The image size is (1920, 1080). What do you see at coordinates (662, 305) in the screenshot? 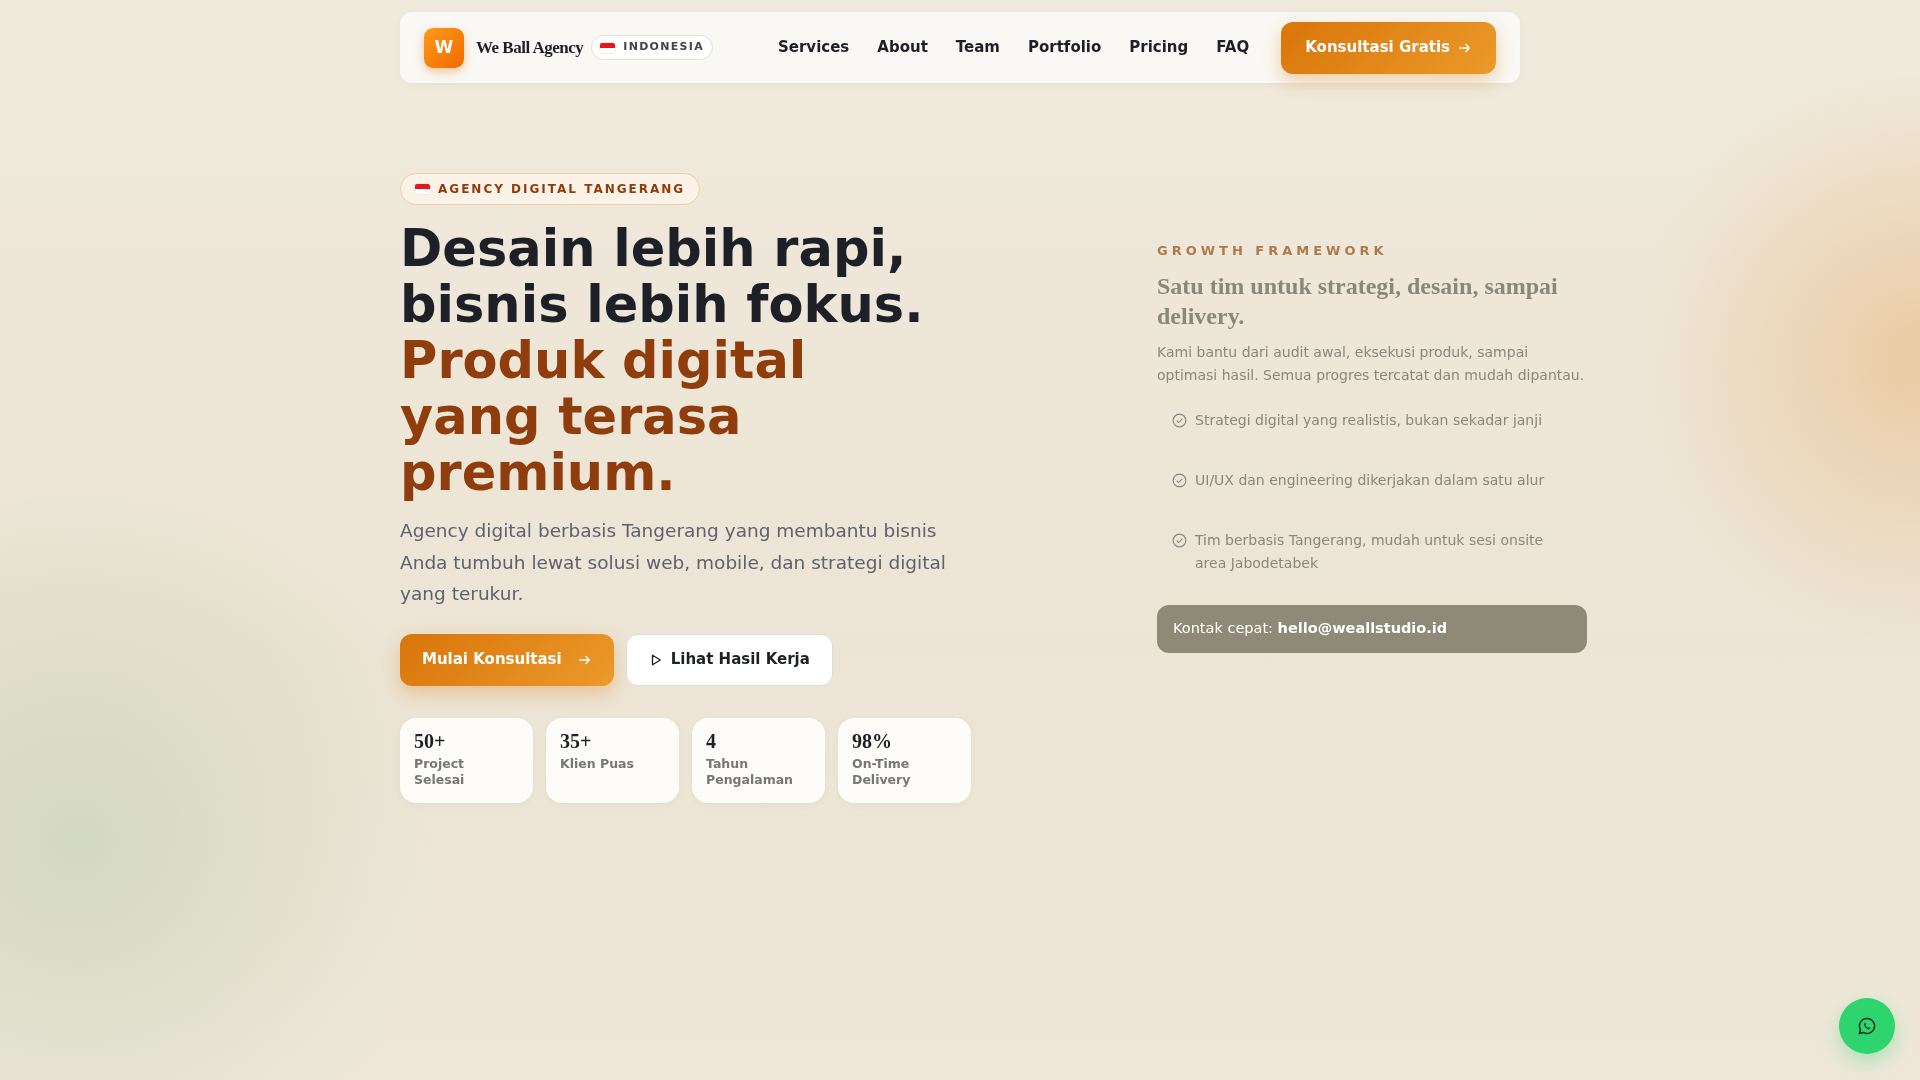
I see `hero-heading: bisnis lebih fokus.` at bounding box center [662, 305].